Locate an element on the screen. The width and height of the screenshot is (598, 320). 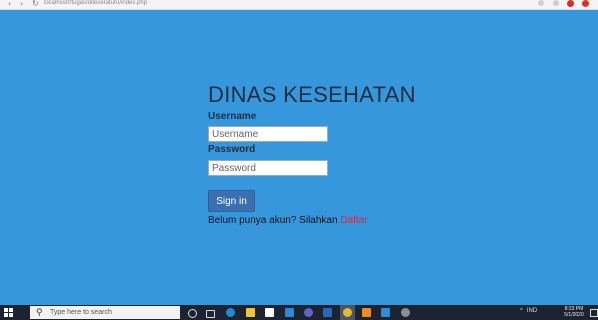
forward-arrow-icon: › is located at coordinates (21, 4).